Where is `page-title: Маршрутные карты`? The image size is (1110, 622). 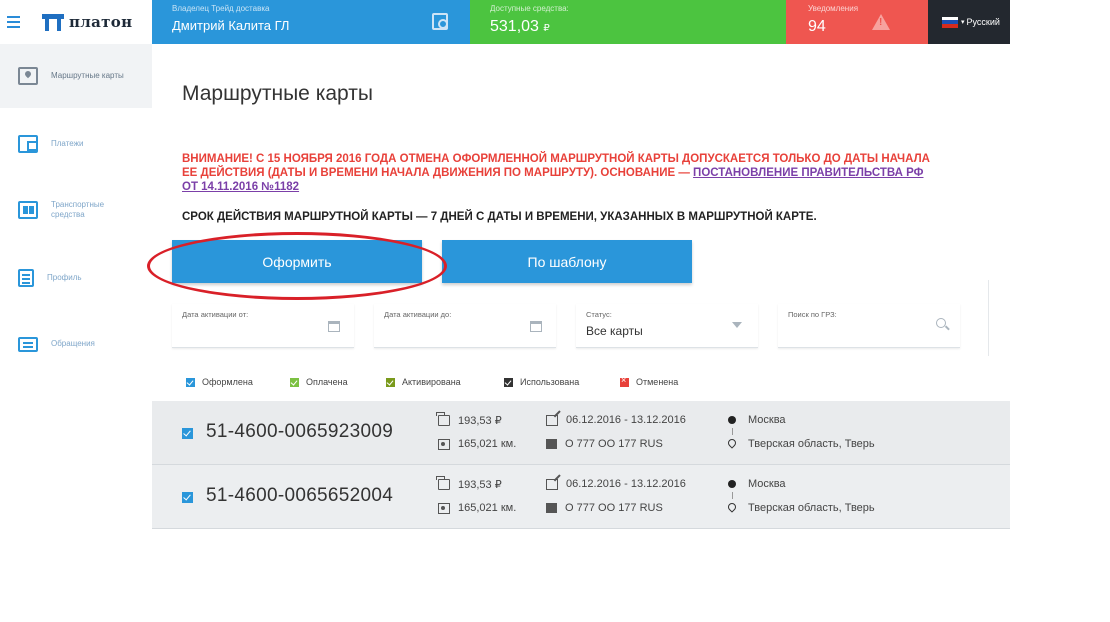 page-title: Маршрутные карты is located at coordinates (277, 93).